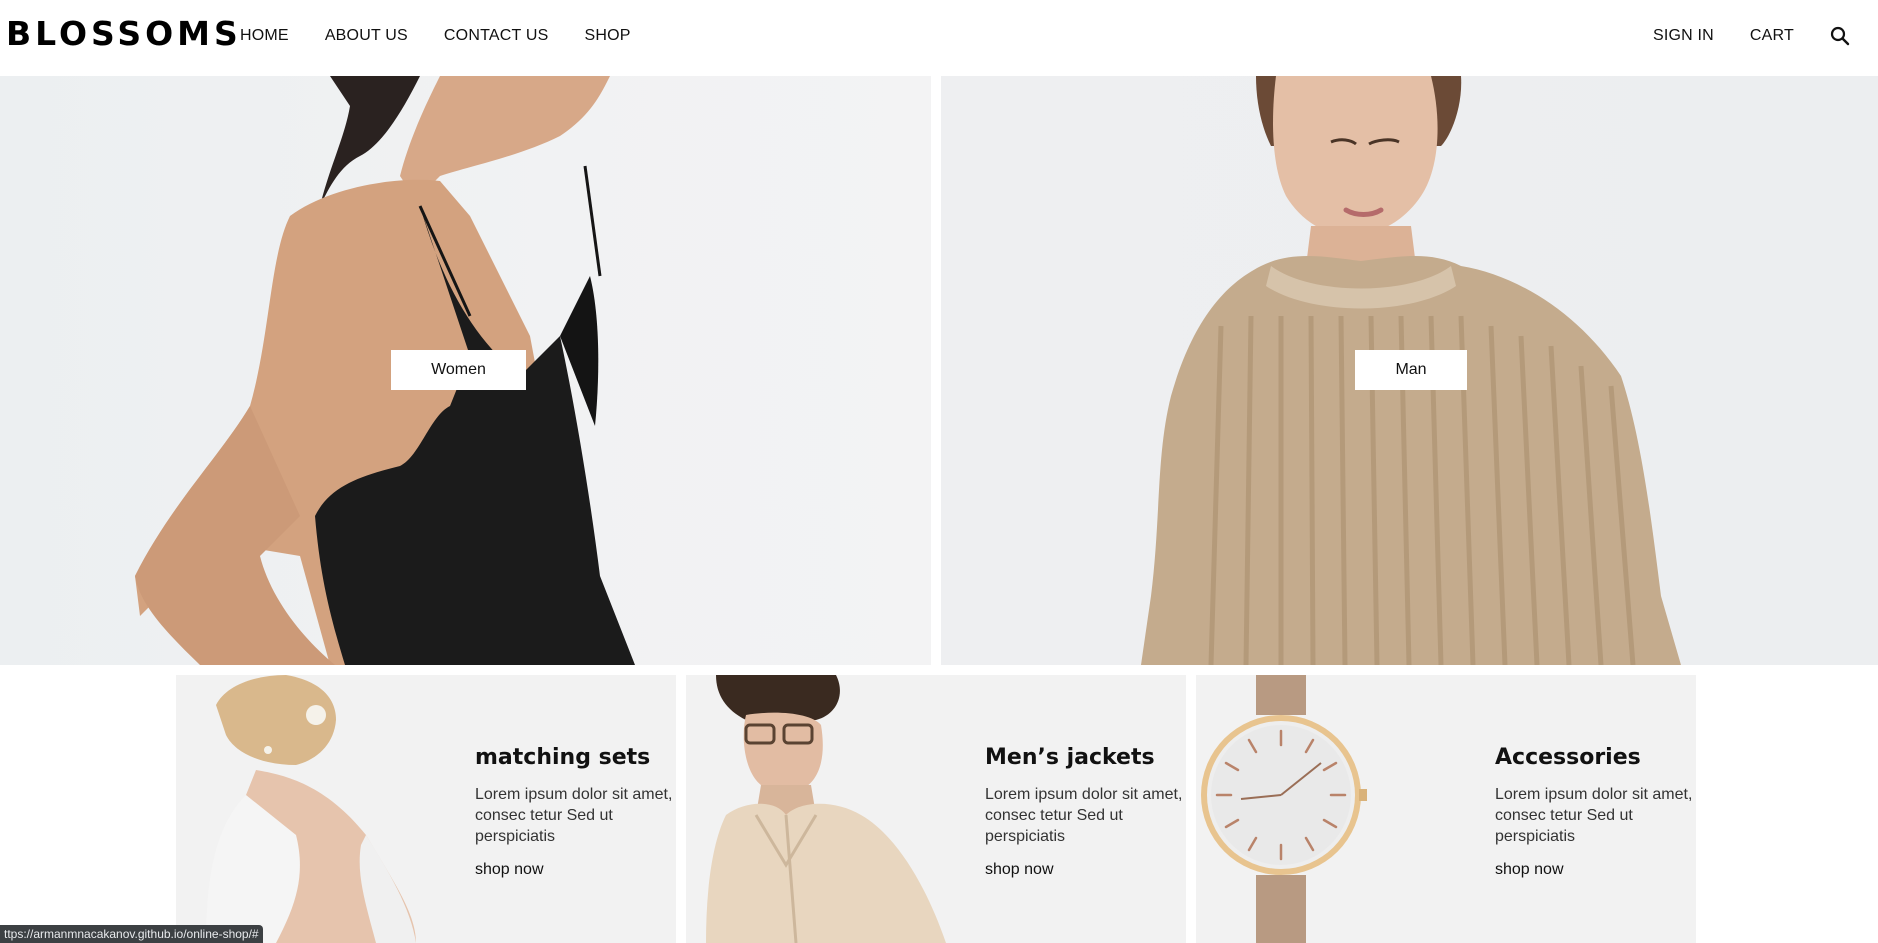 The width and height of the screenshot is (1878, 943). What do you see at coordinates (1070, 757) in the screenshot?
I see `card-title: Men’s jackets` at bounding box center [1070, 757].